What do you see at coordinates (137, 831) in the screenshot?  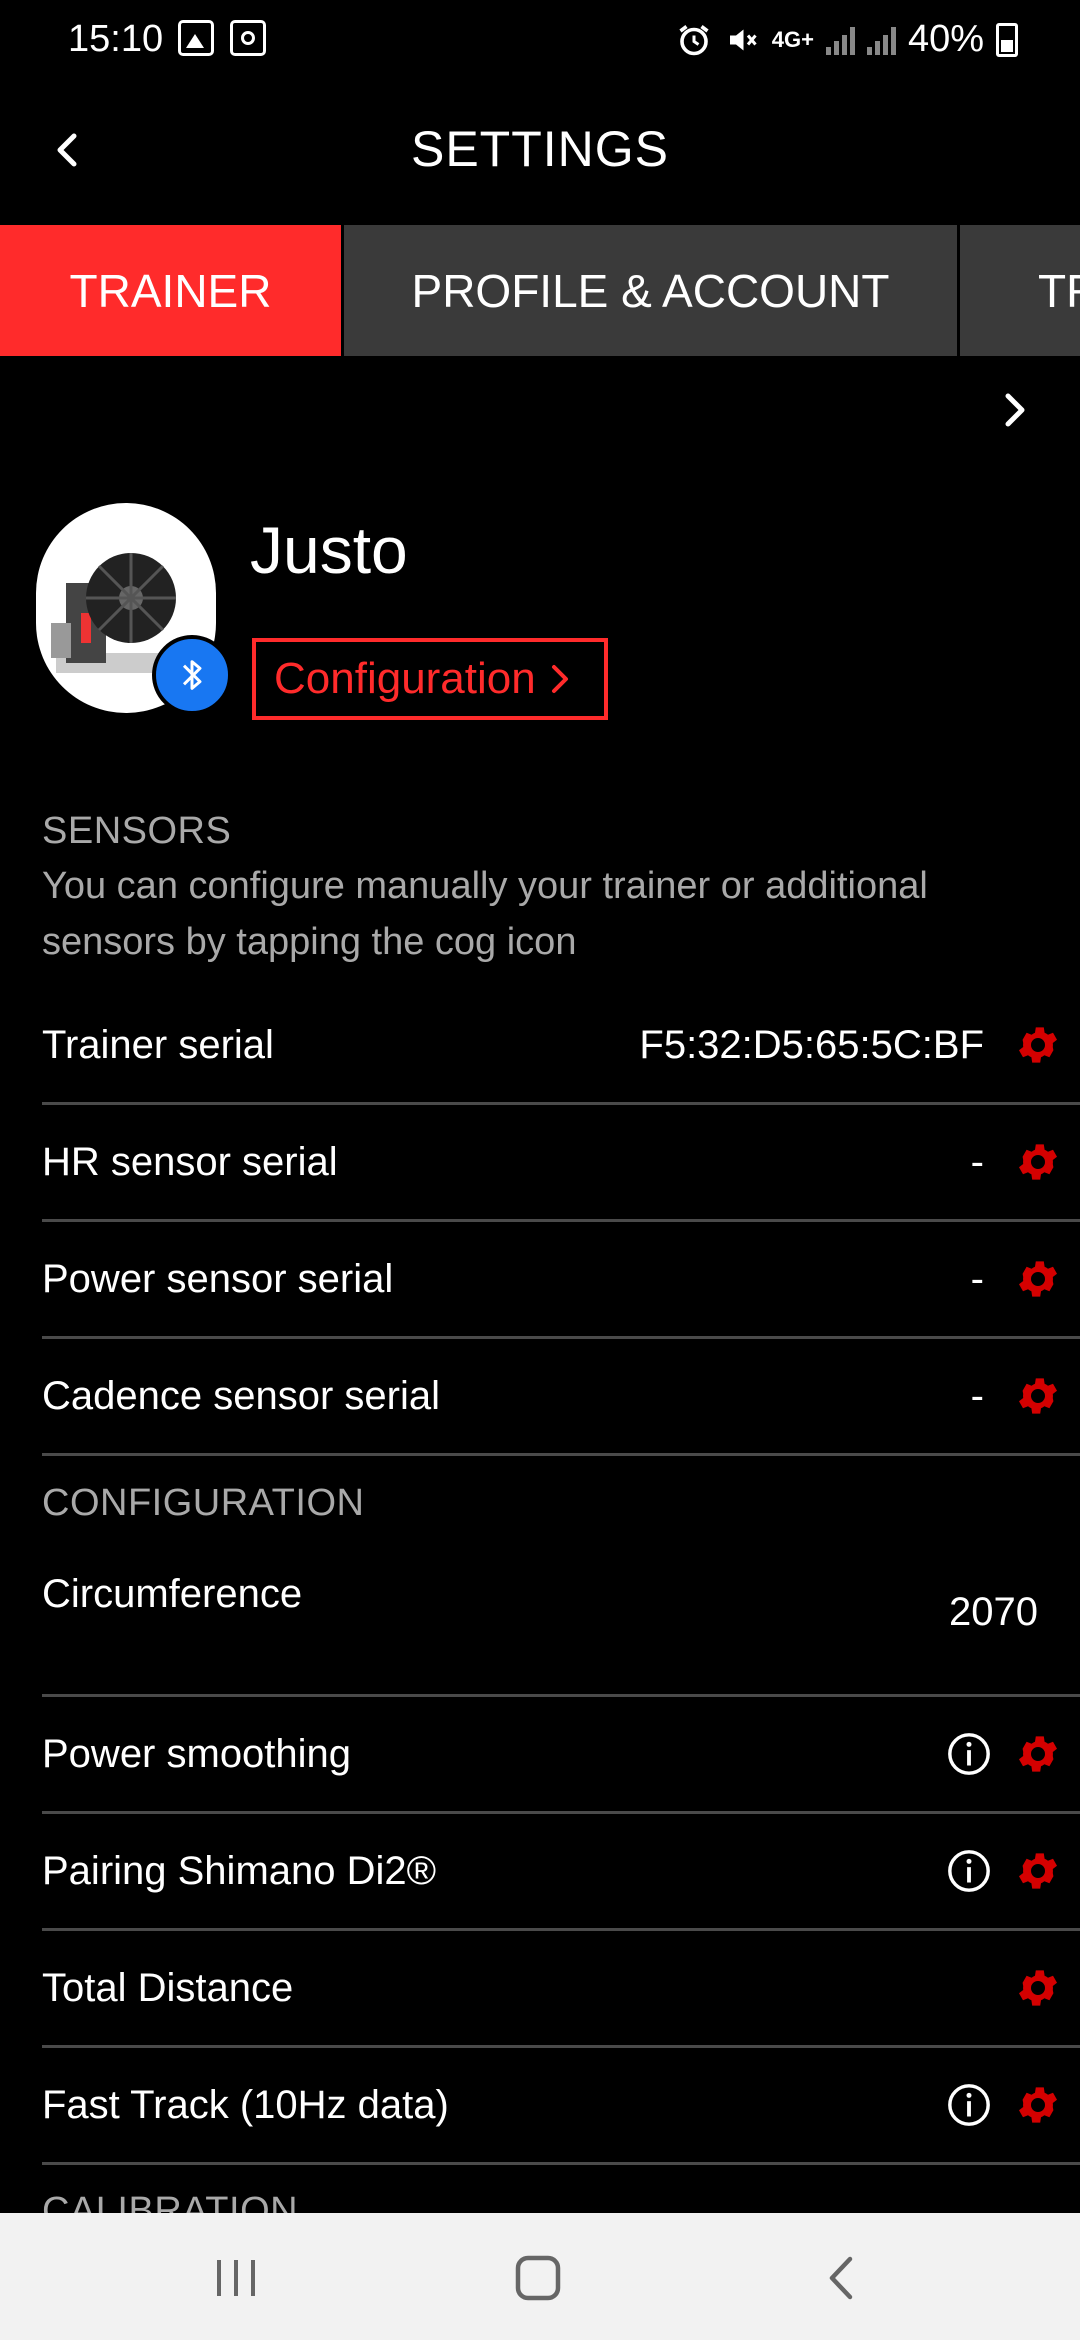 I see `sensors-section-title: SENSORS` at bounding box center [137, 831].